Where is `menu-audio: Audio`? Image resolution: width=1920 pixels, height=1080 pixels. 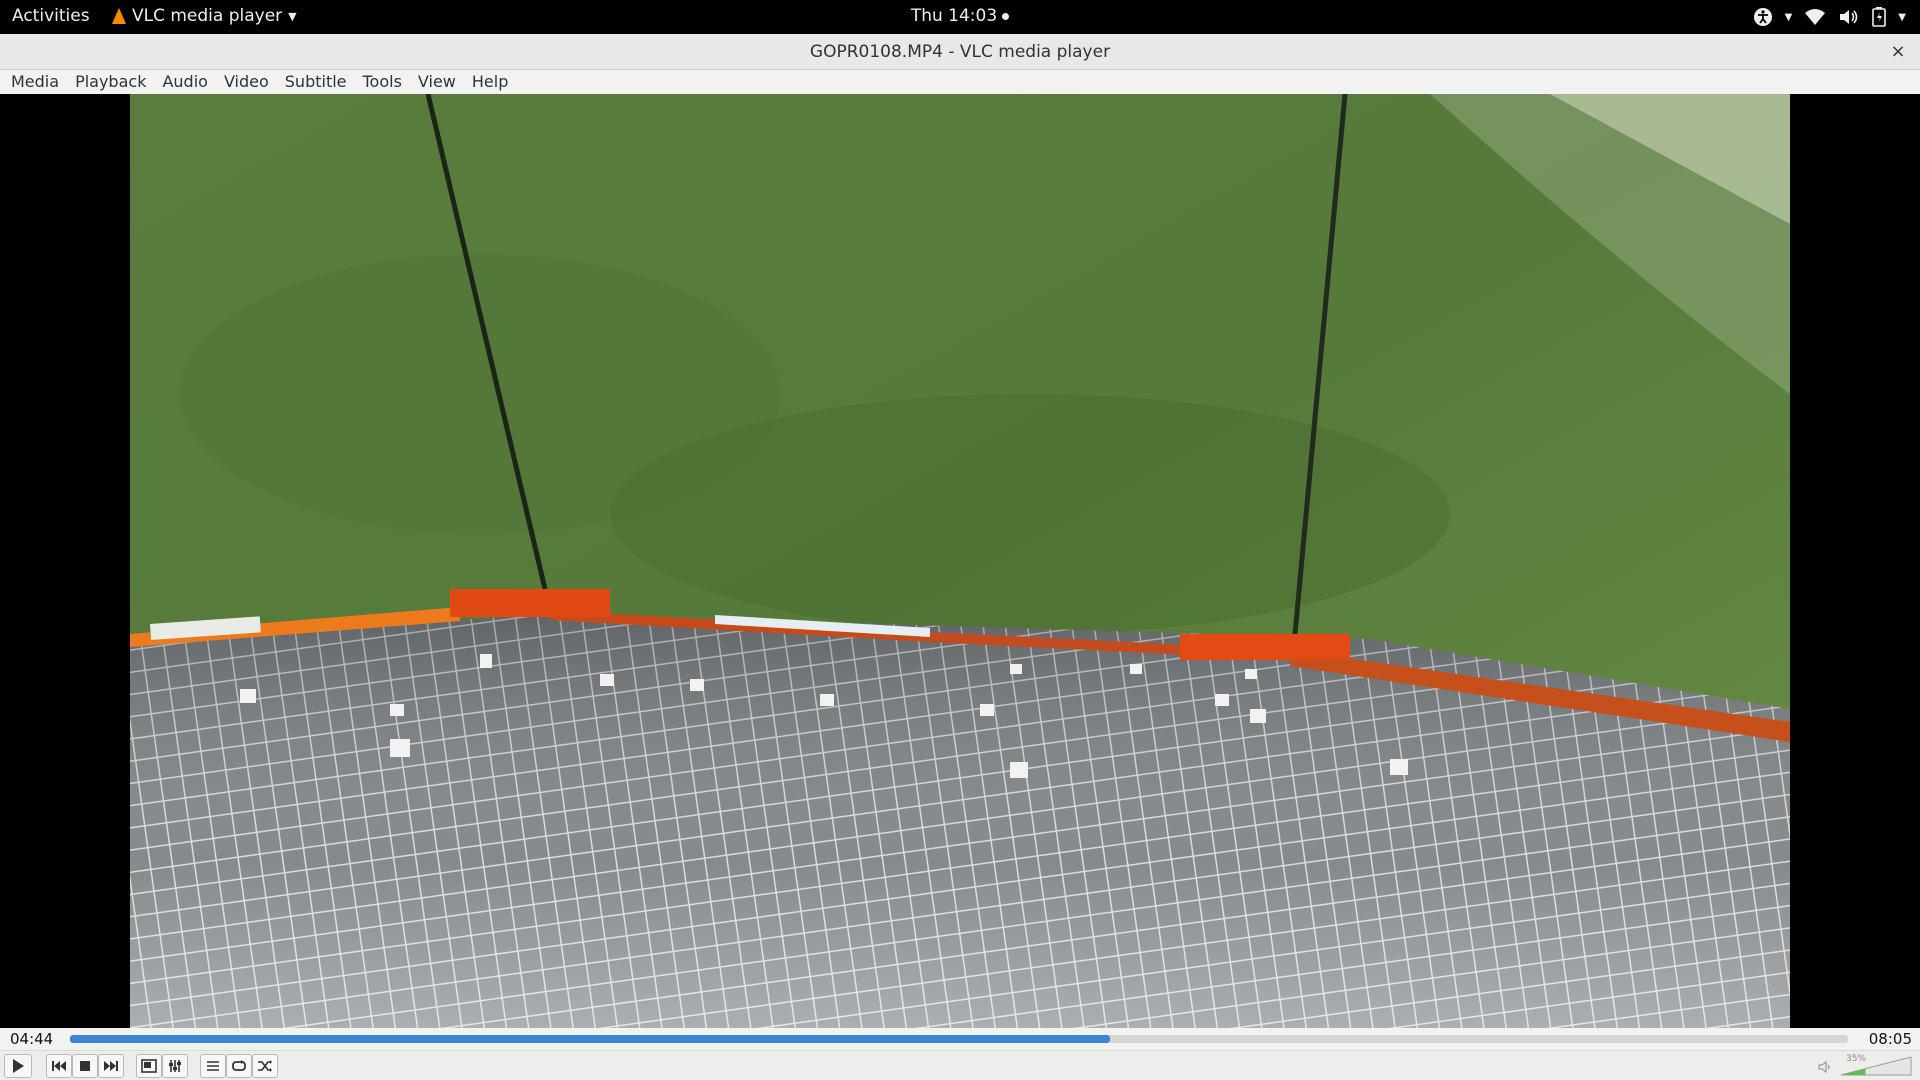
menu-audio: Audio is located at coordinates (184, 82).